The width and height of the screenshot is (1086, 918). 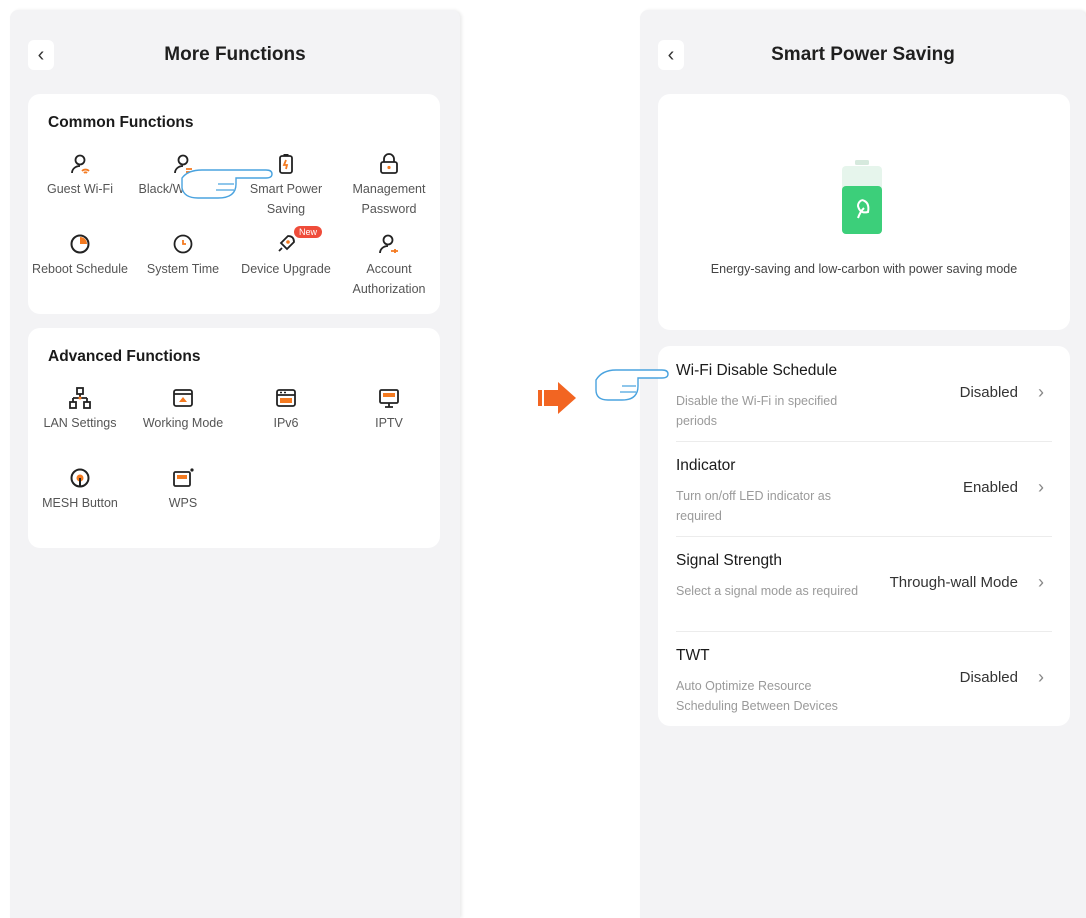 I want to click on setting-title: Wi-Fi Disable Schedule, so click(x=757, y=370).